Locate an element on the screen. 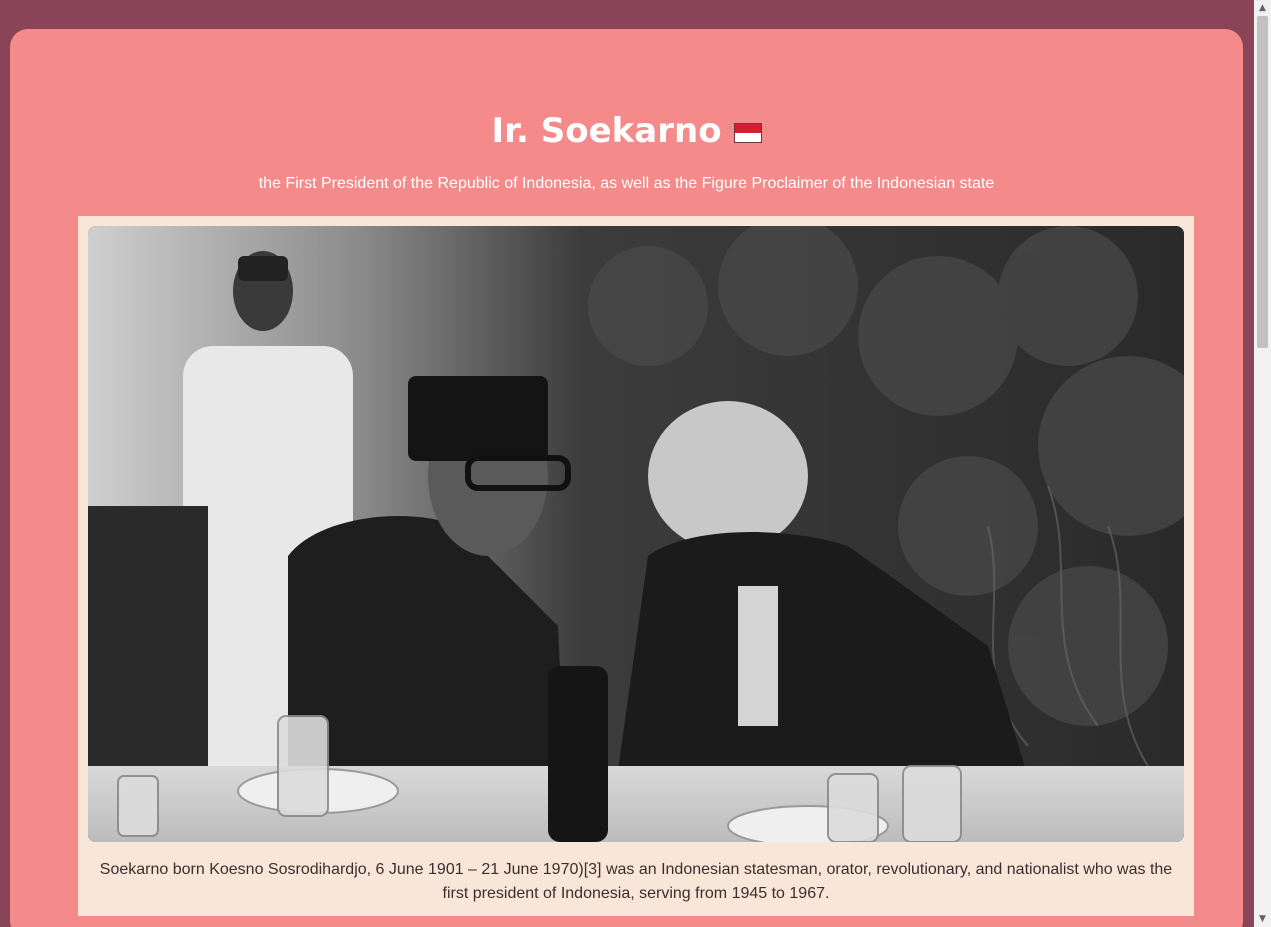 The width and height of the screenshot is (1271, 927). title-row: Ir. Soekarno is located at coordinates (626, 131).